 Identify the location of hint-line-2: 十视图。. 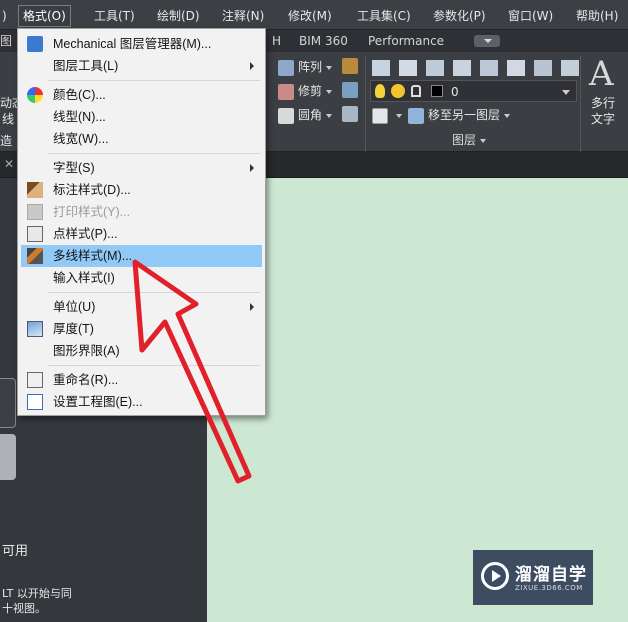
(24, 608).